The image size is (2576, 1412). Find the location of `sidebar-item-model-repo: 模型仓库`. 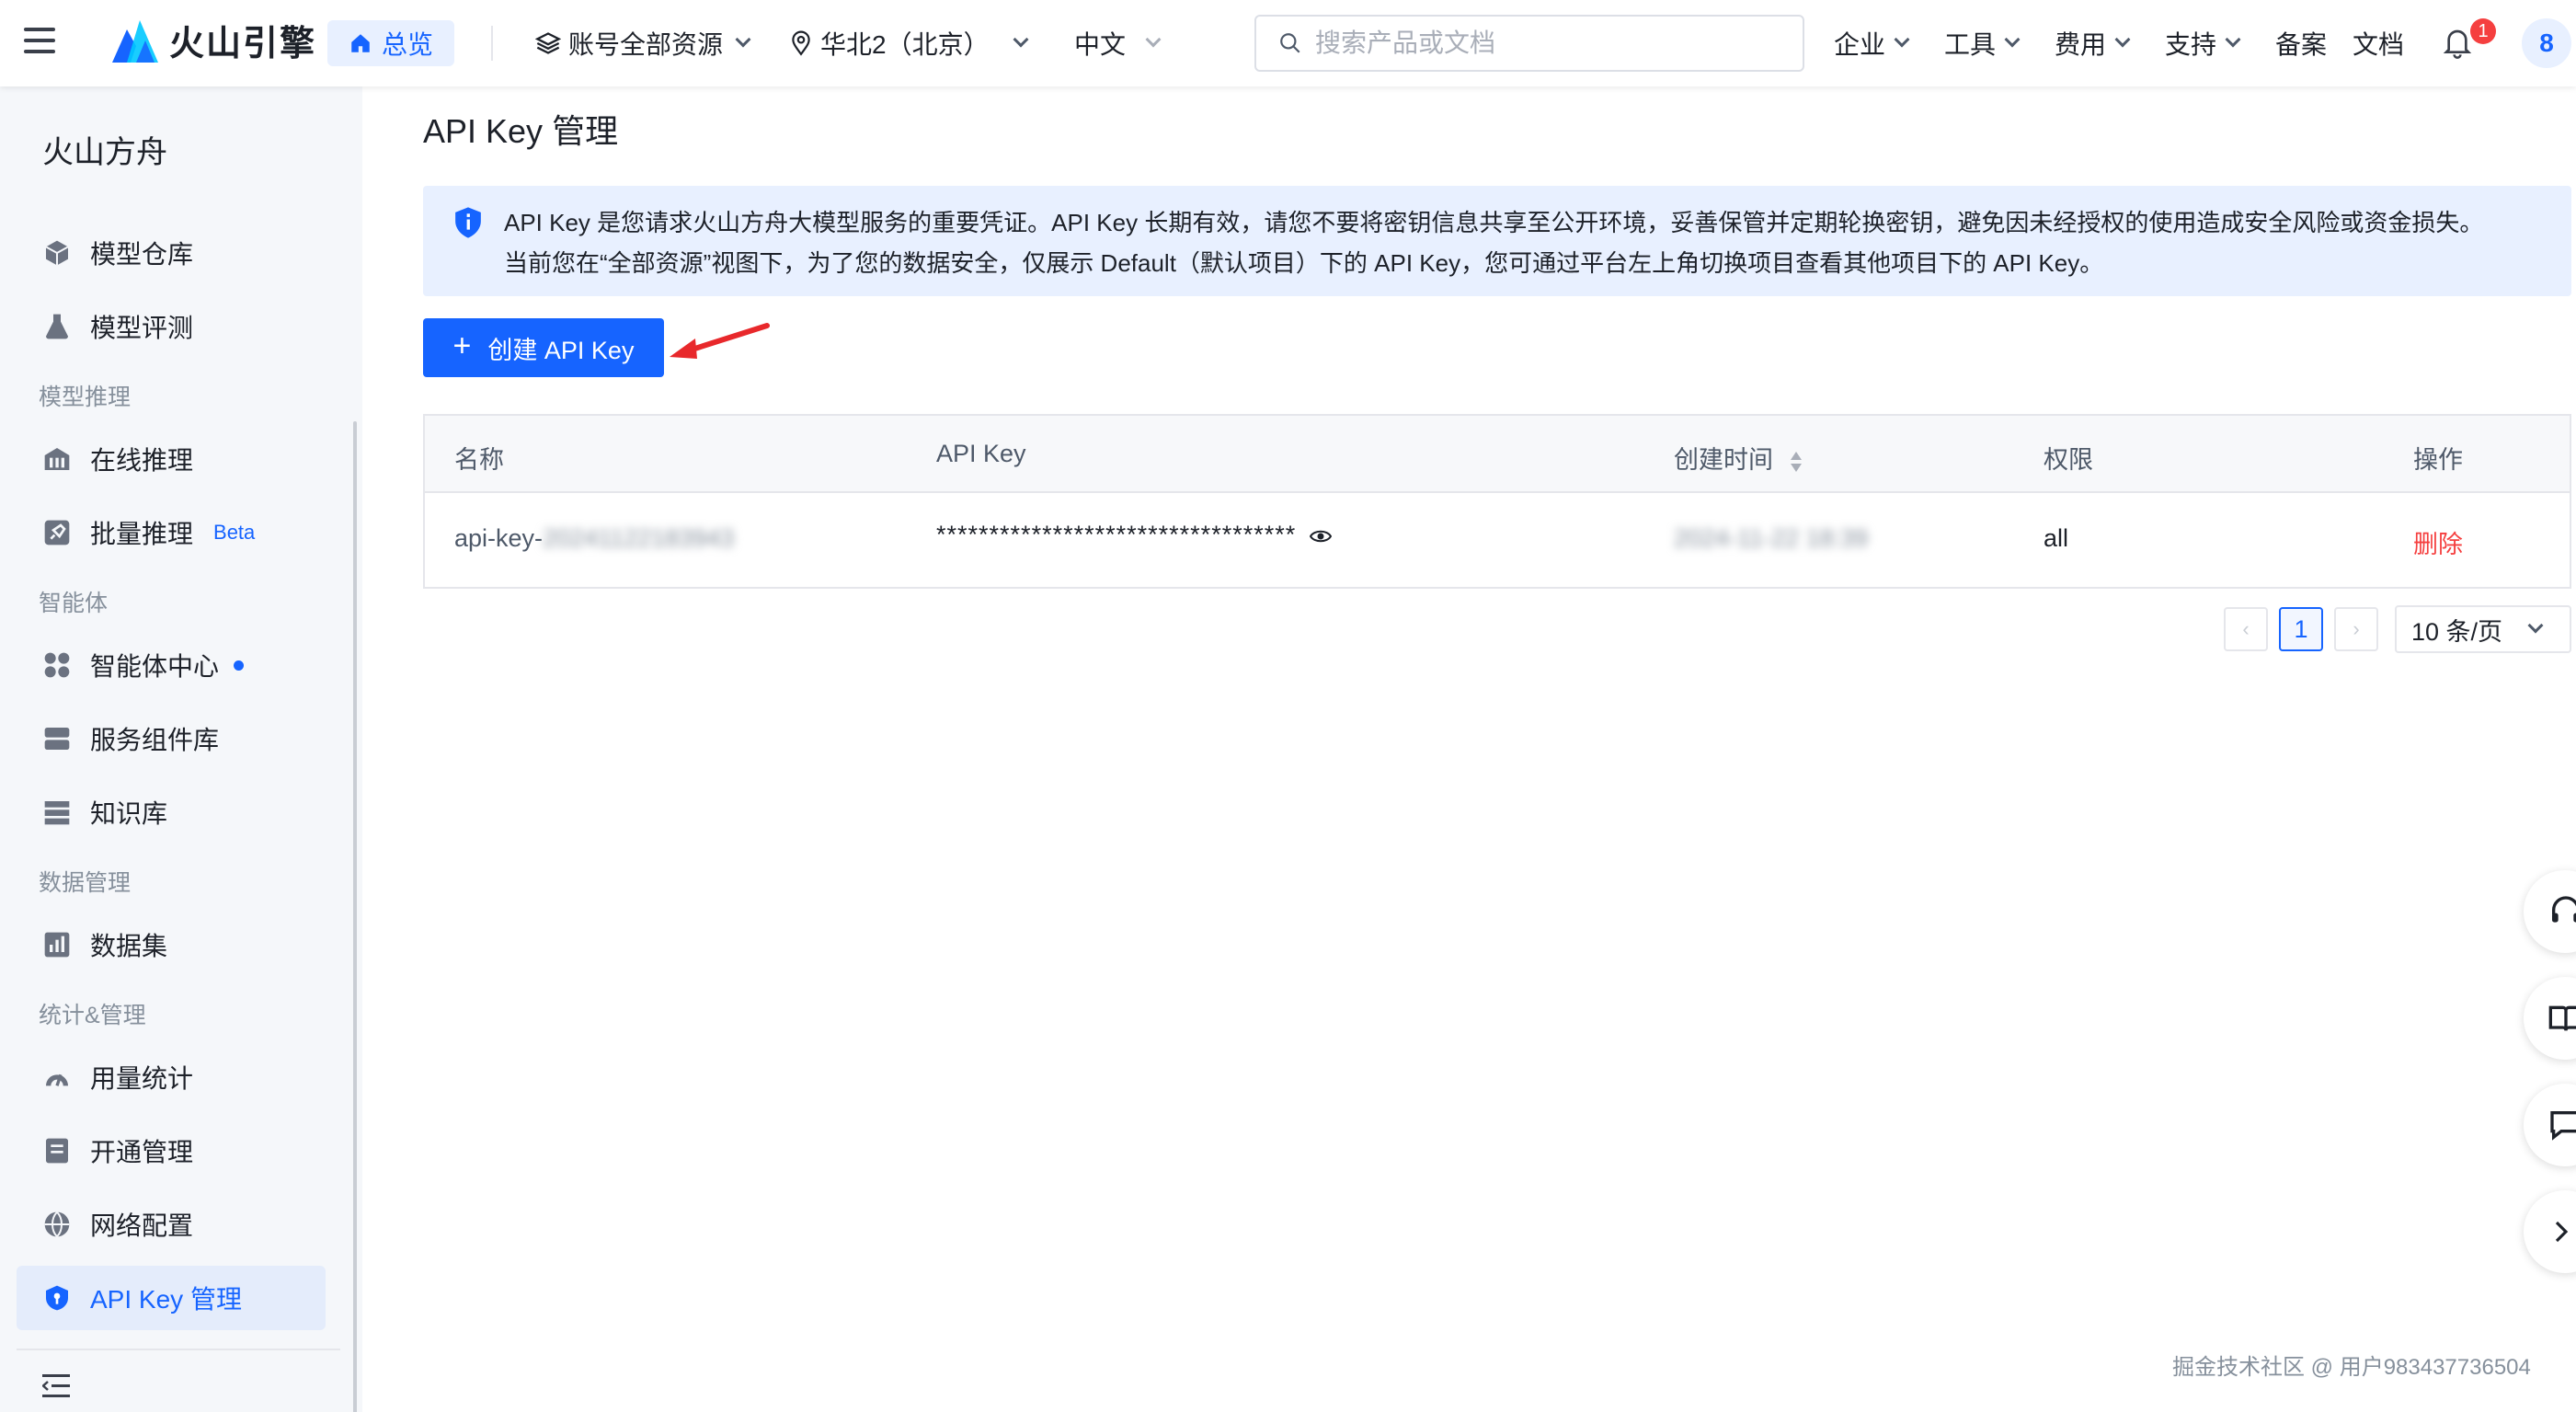

sidebar-item-model-repo: 模型仓库 is located at coordinates (172, 253).